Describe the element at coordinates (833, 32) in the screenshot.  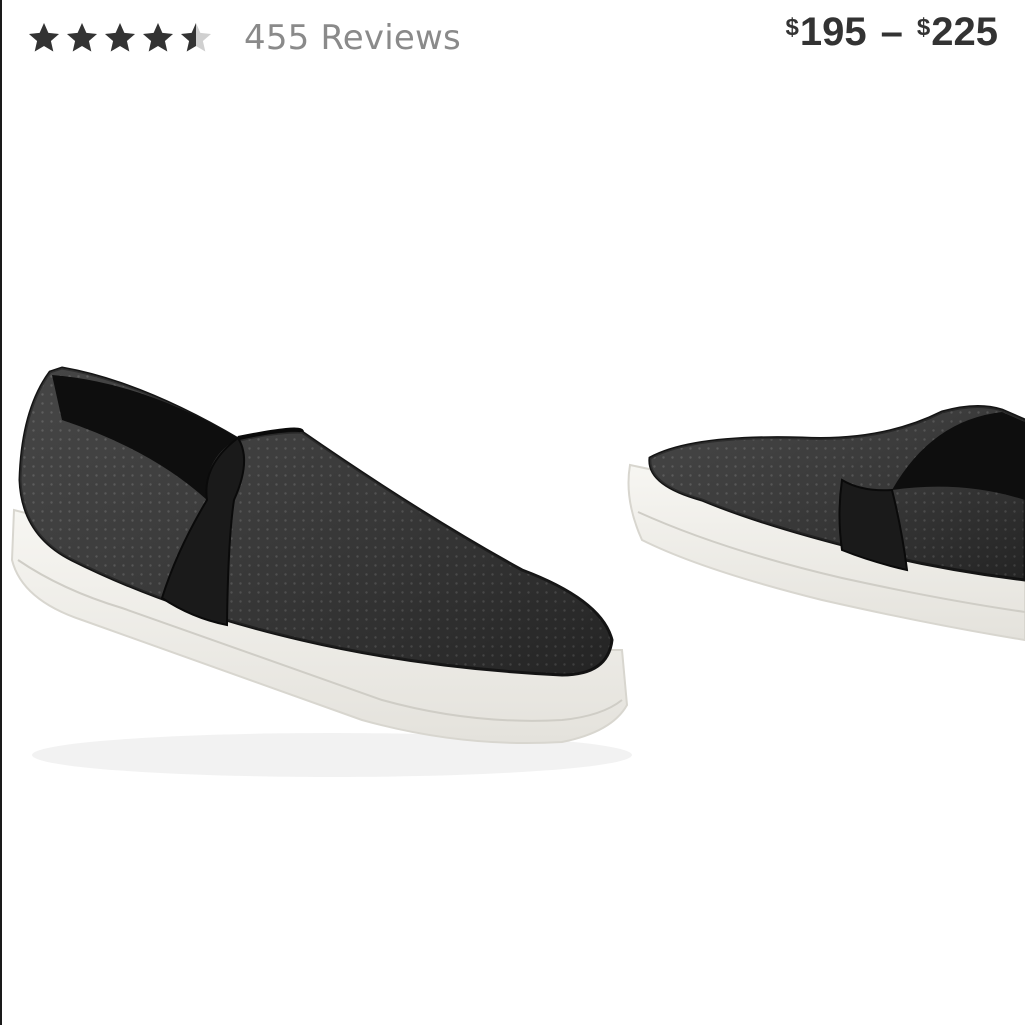
I see `price-low: 195` at that location.